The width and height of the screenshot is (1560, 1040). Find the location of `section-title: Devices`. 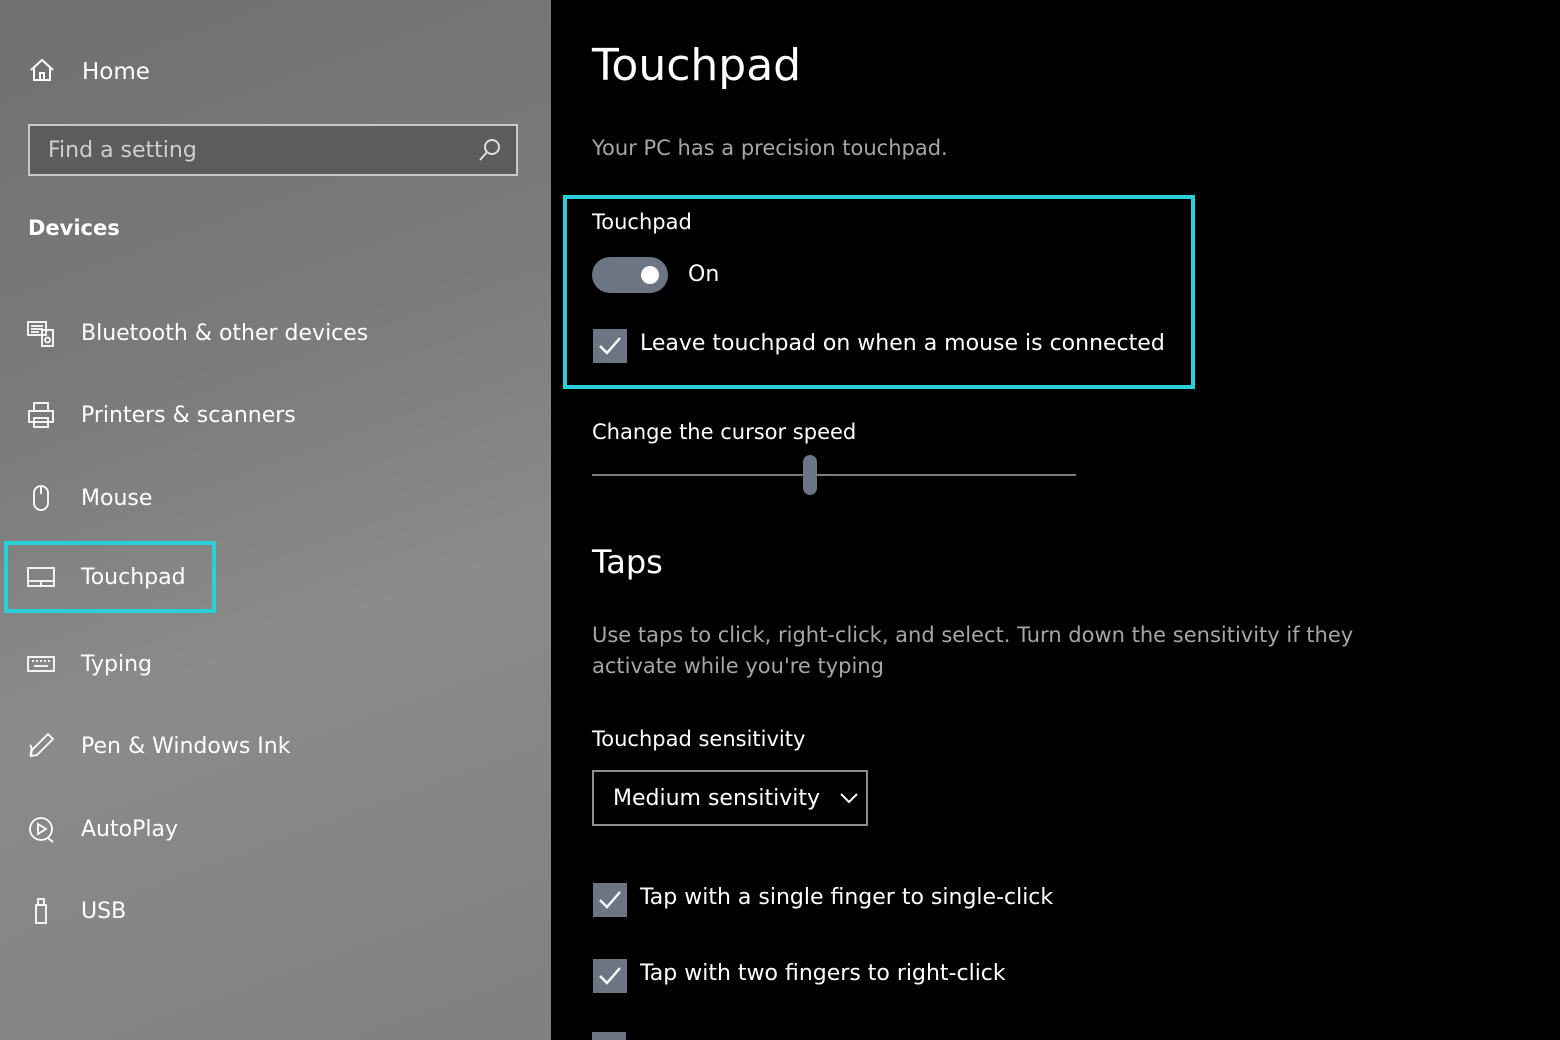

section-title: Devices is located at coordinates (74, 228).